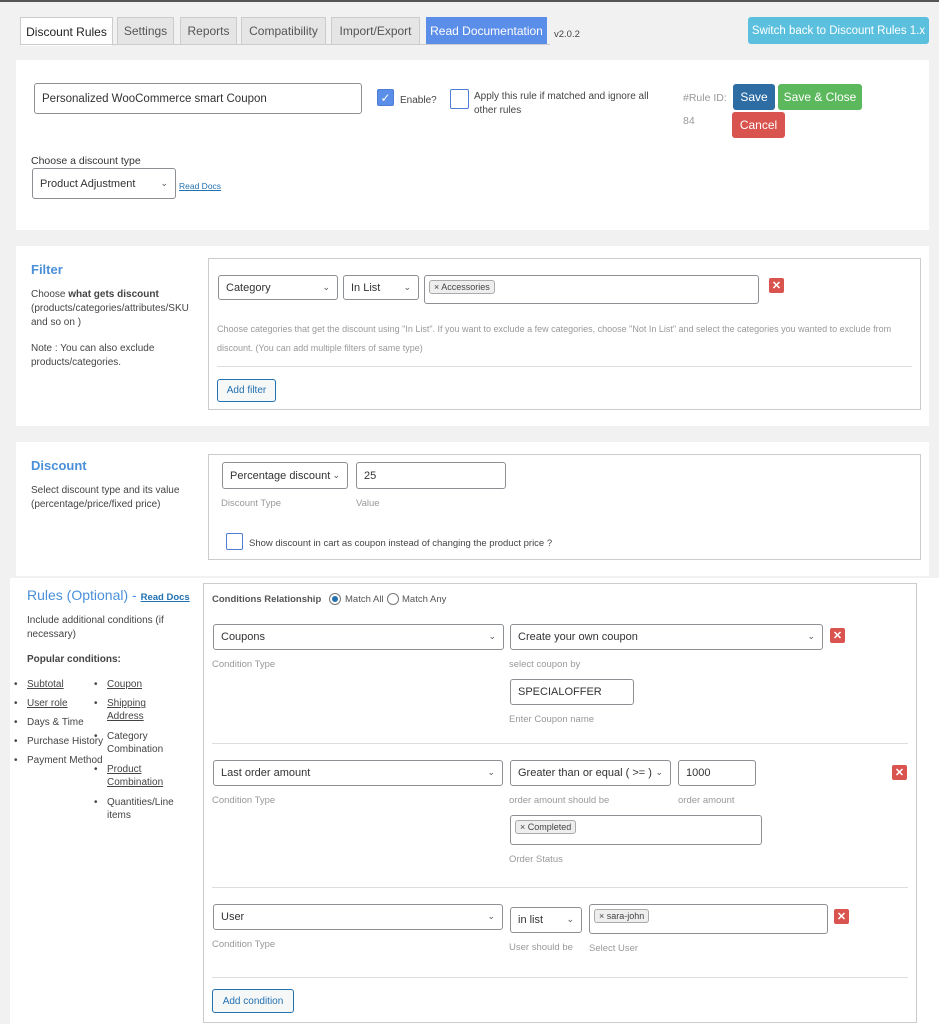 This screenshot has height=1024, width=939. I want to click on cancel-button: Cancel, so click(758, 125).